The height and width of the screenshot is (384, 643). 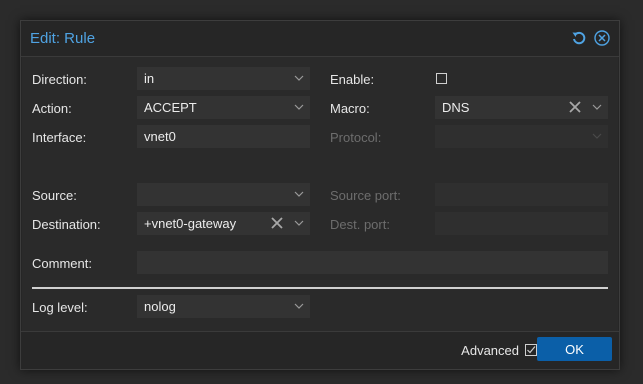 What do you see at coordinates (223, 136) in the screenshot?
I see `interface-input: vnet0` at bounding box center [223, 136].